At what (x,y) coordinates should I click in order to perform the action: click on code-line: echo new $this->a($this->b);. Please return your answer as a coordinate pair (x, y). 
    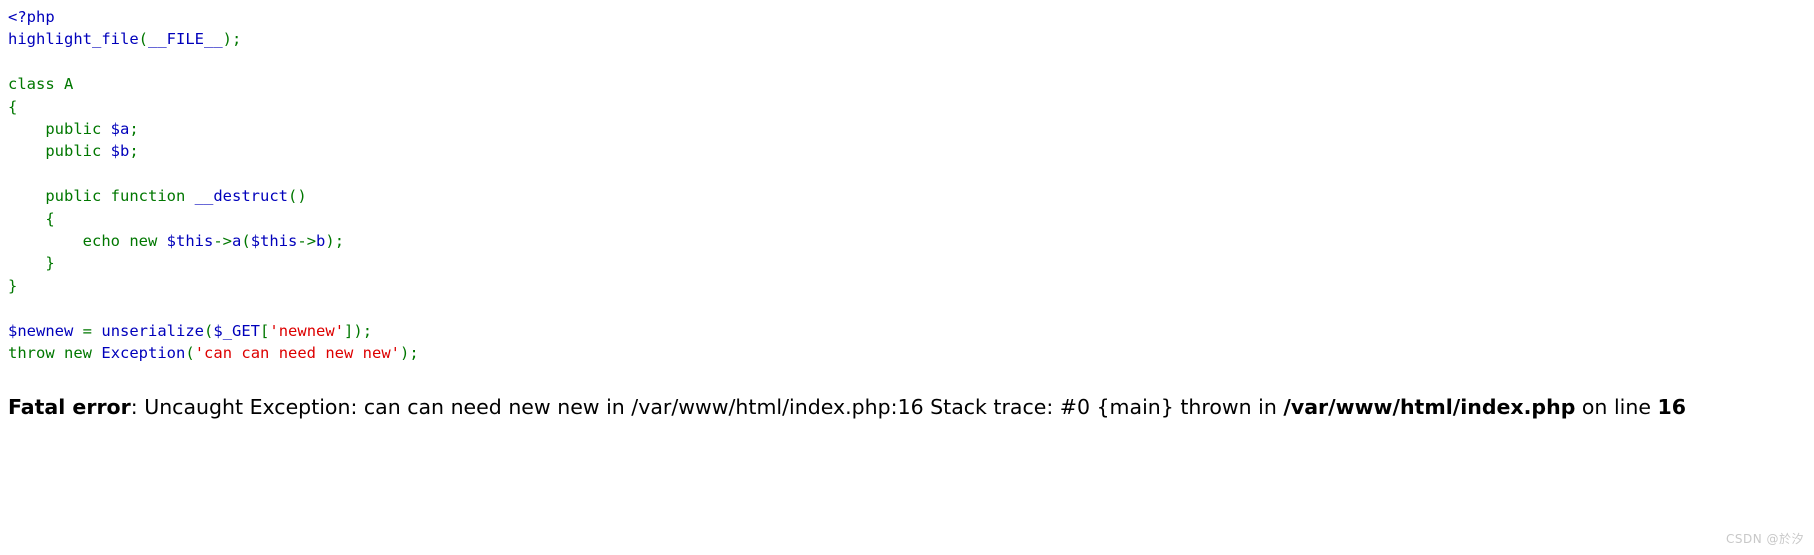
    Looking at the image, I should click on (213, 241).